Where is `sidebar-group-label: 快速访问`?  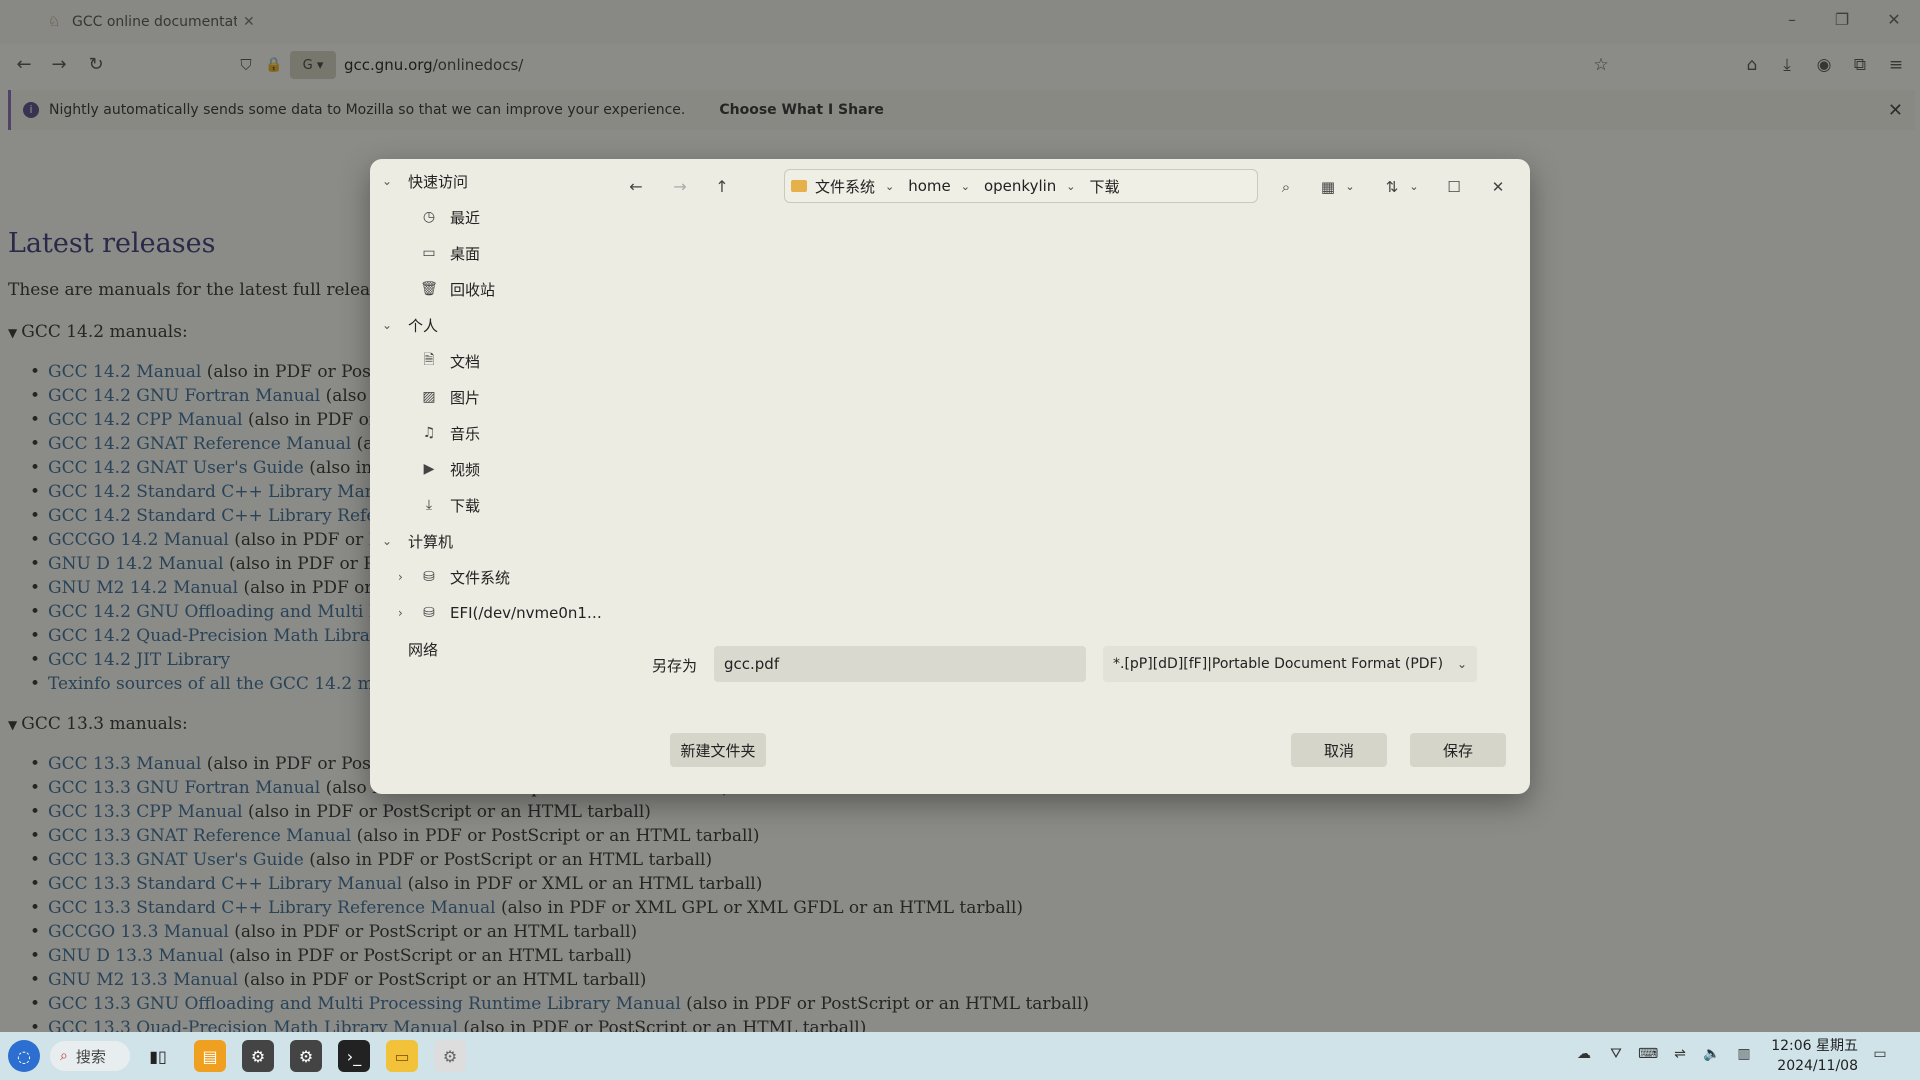
sidebar-group-label: 快速访问 is located at coordinates (438, 181).